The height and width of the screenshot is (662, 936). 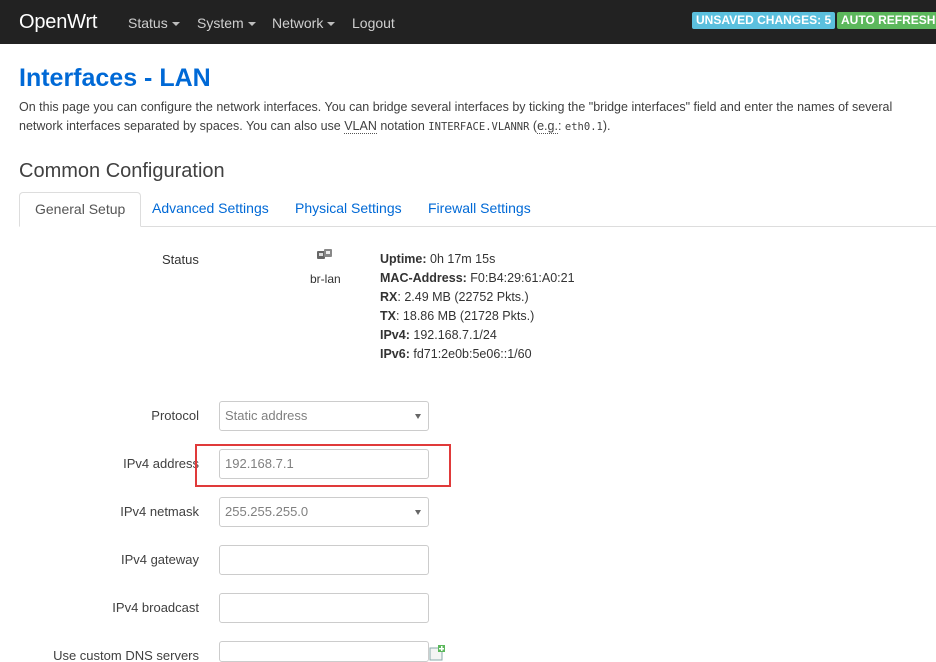 What do you see at coordinates (764, 20) in the screenshot?
I see `unsaved-changes-badge: UNSAVED CHANGES: 5` at bounding box center [764, 20].